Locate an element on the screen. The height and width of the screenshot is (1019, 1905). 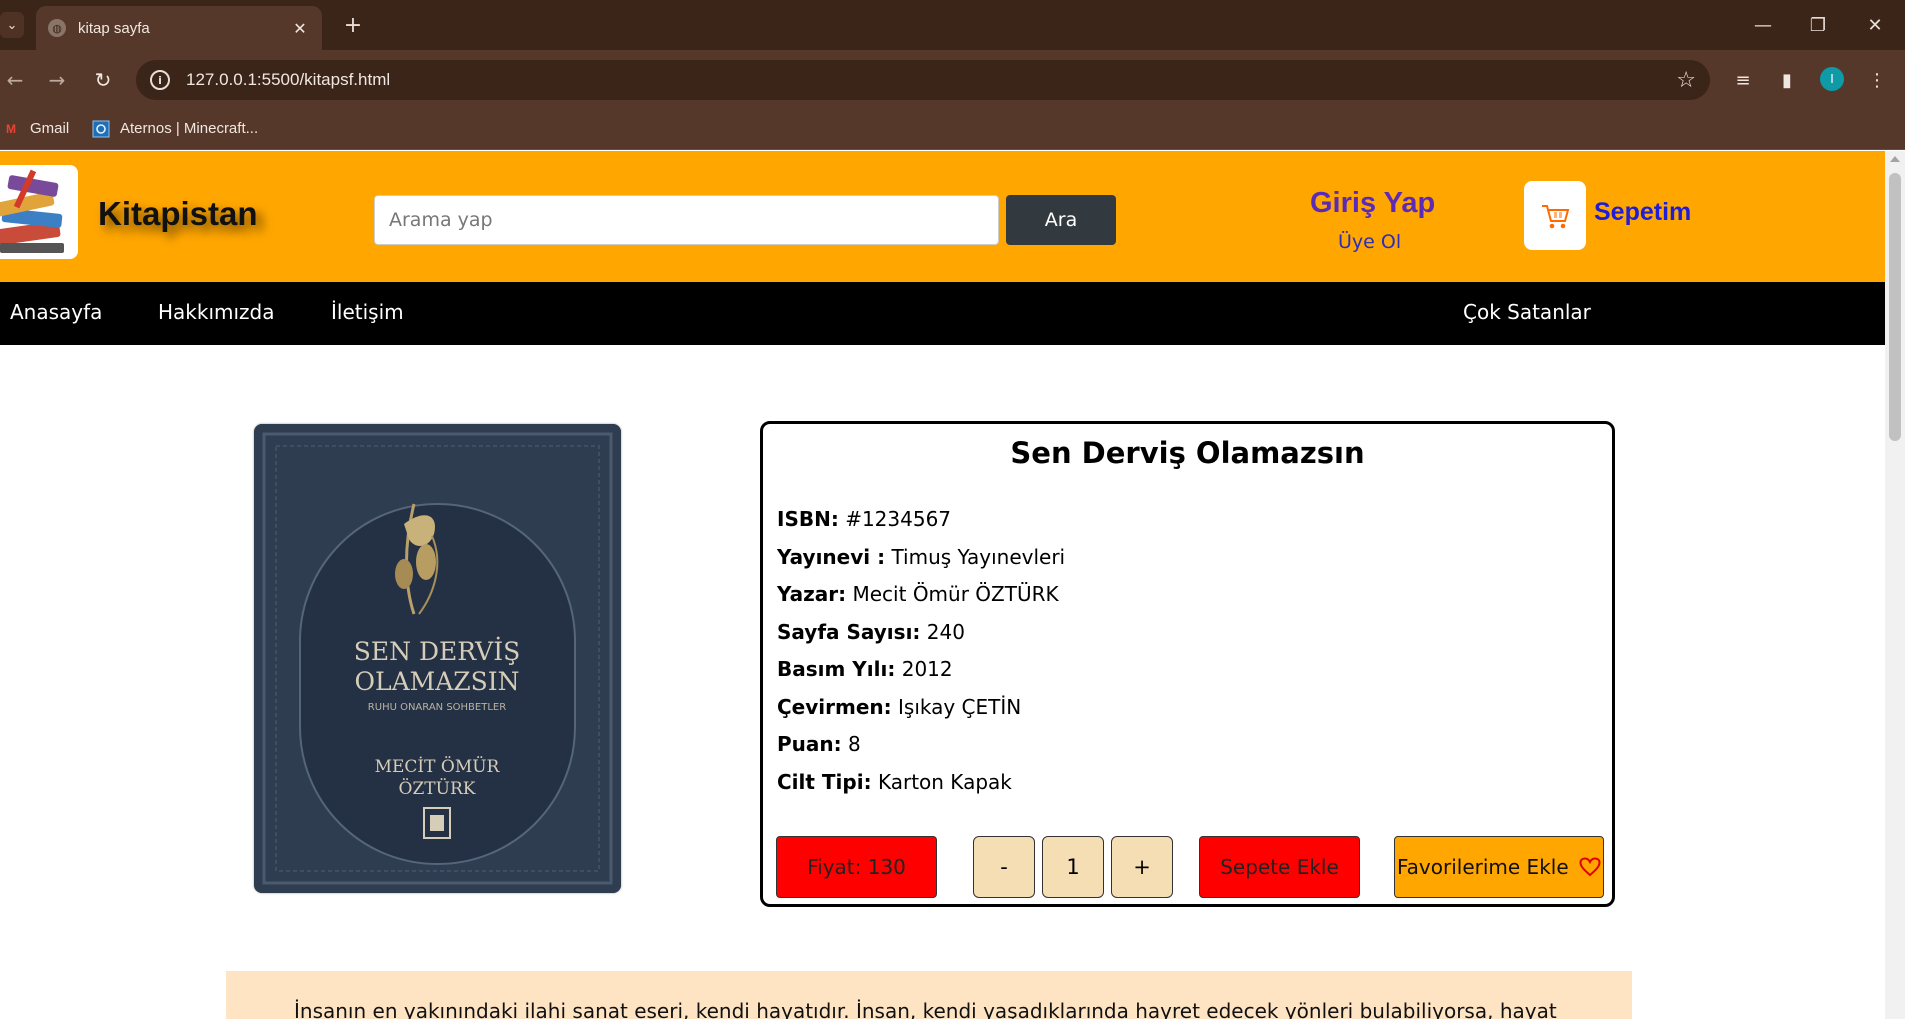
quantity-increase-button: + is located at coordinates (1142, 867).